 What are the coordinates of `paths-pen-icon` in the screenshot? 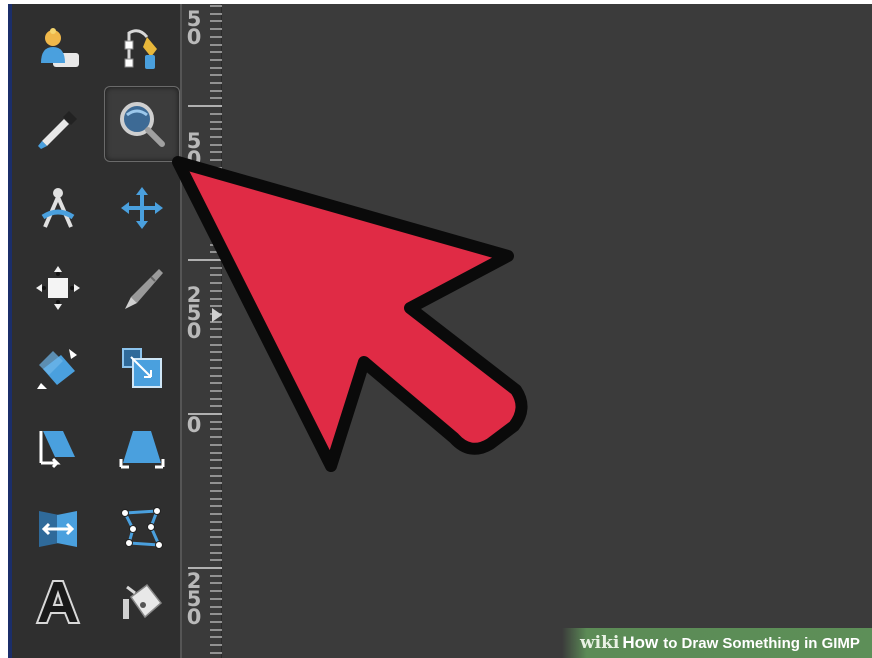 It's located at (140, 49).